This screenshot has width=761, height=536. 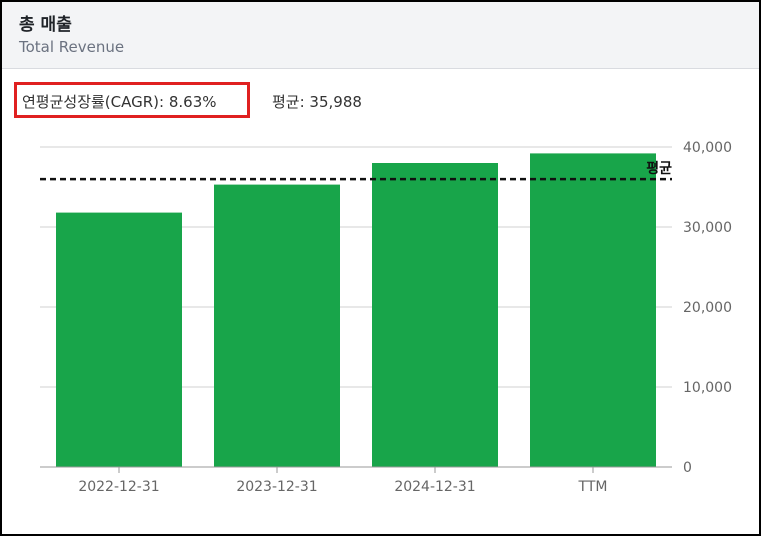 What do you see at coordinates (687, 468) in the screenshot?
I see `y-tick-label: 0` at bounding box center [687, 468].